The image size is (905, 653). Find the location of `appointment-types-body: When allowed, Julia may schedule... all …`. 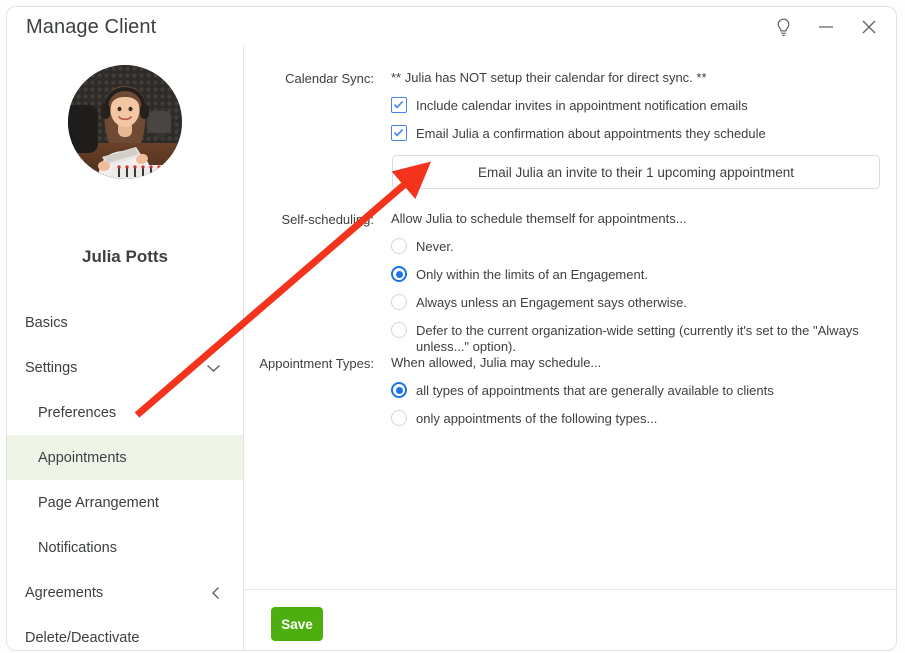

appointment-types-body: When allowed, Julia may schedule... all … is located at coordinates (574, 390).